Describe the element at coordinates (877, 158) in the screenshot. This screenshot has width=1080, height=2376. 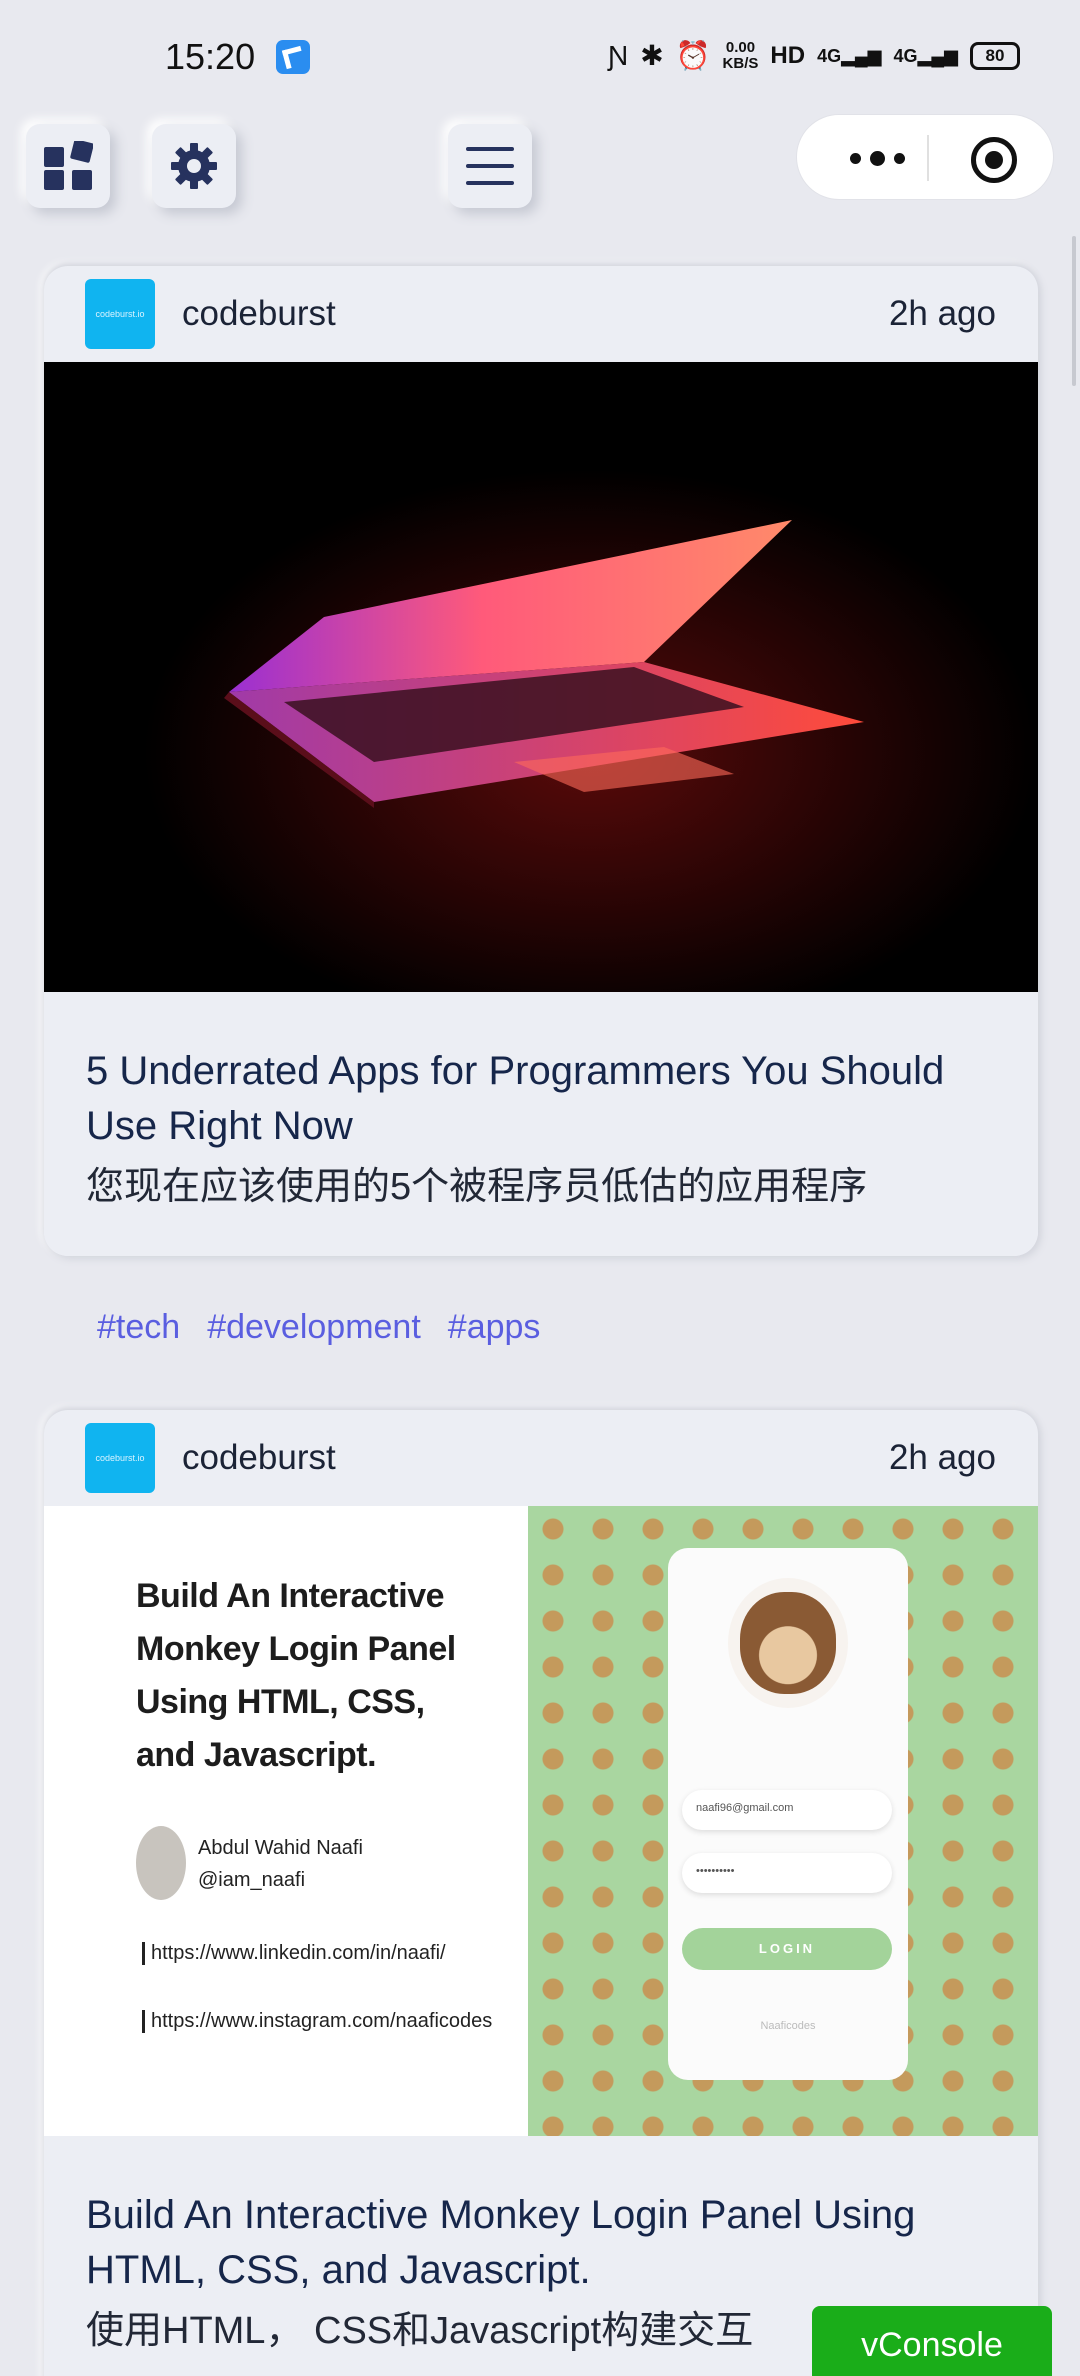
I see `more-dots-icon` at that location.